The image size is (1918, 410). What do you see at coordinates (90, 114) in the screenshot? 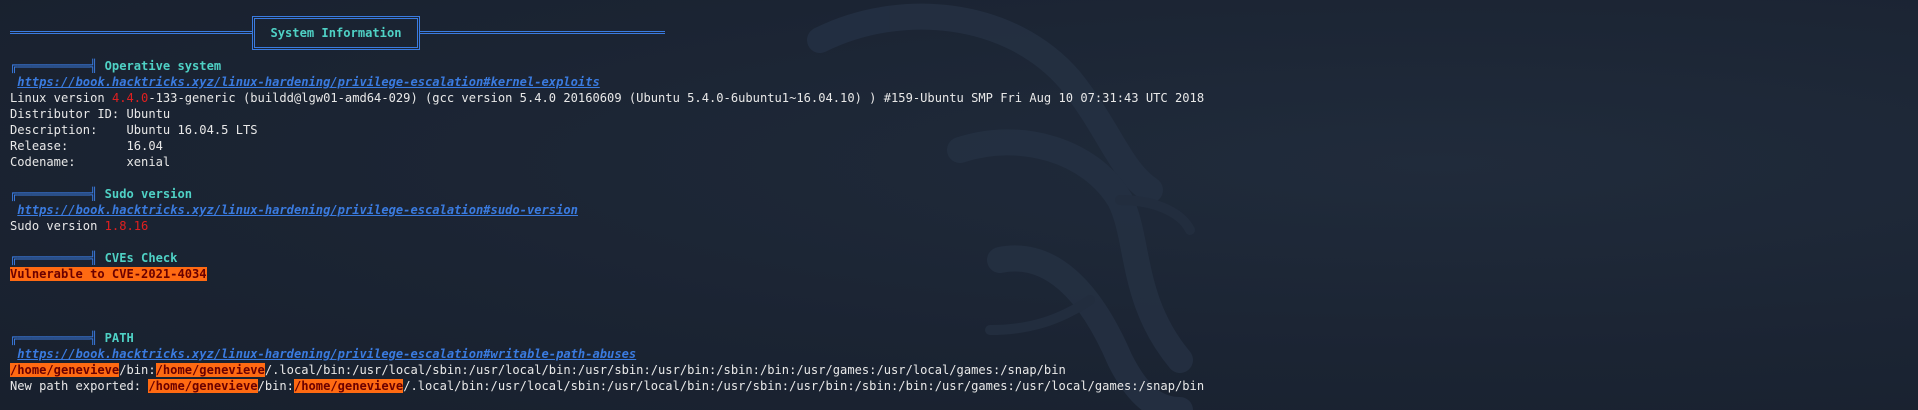
I see `distributor-line: Distributor ID: Ubuntu` at bounding box center [90, 114].